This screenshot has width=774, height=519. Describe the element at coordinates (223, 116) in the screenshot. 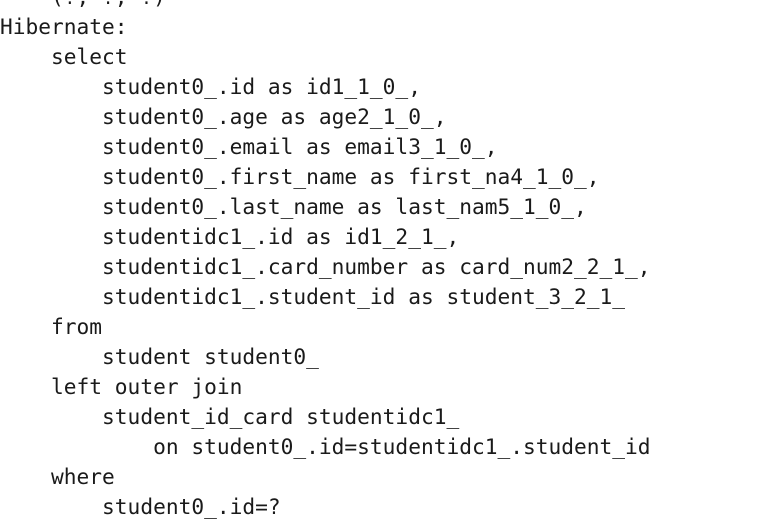

I see `sql-column-line: student0_.age as age2_1_0_,` at that location.